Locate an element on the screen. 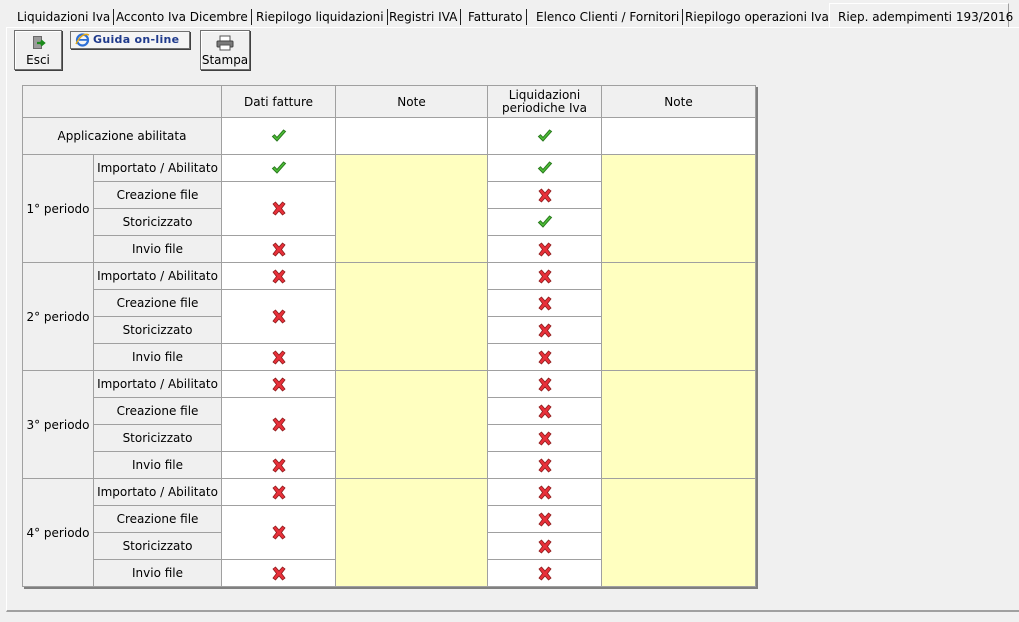 Image resolution: width=1019 pixels, height=622 pixels. header-dati-fatture: Dati fatture is located at coordinates (278, 101).